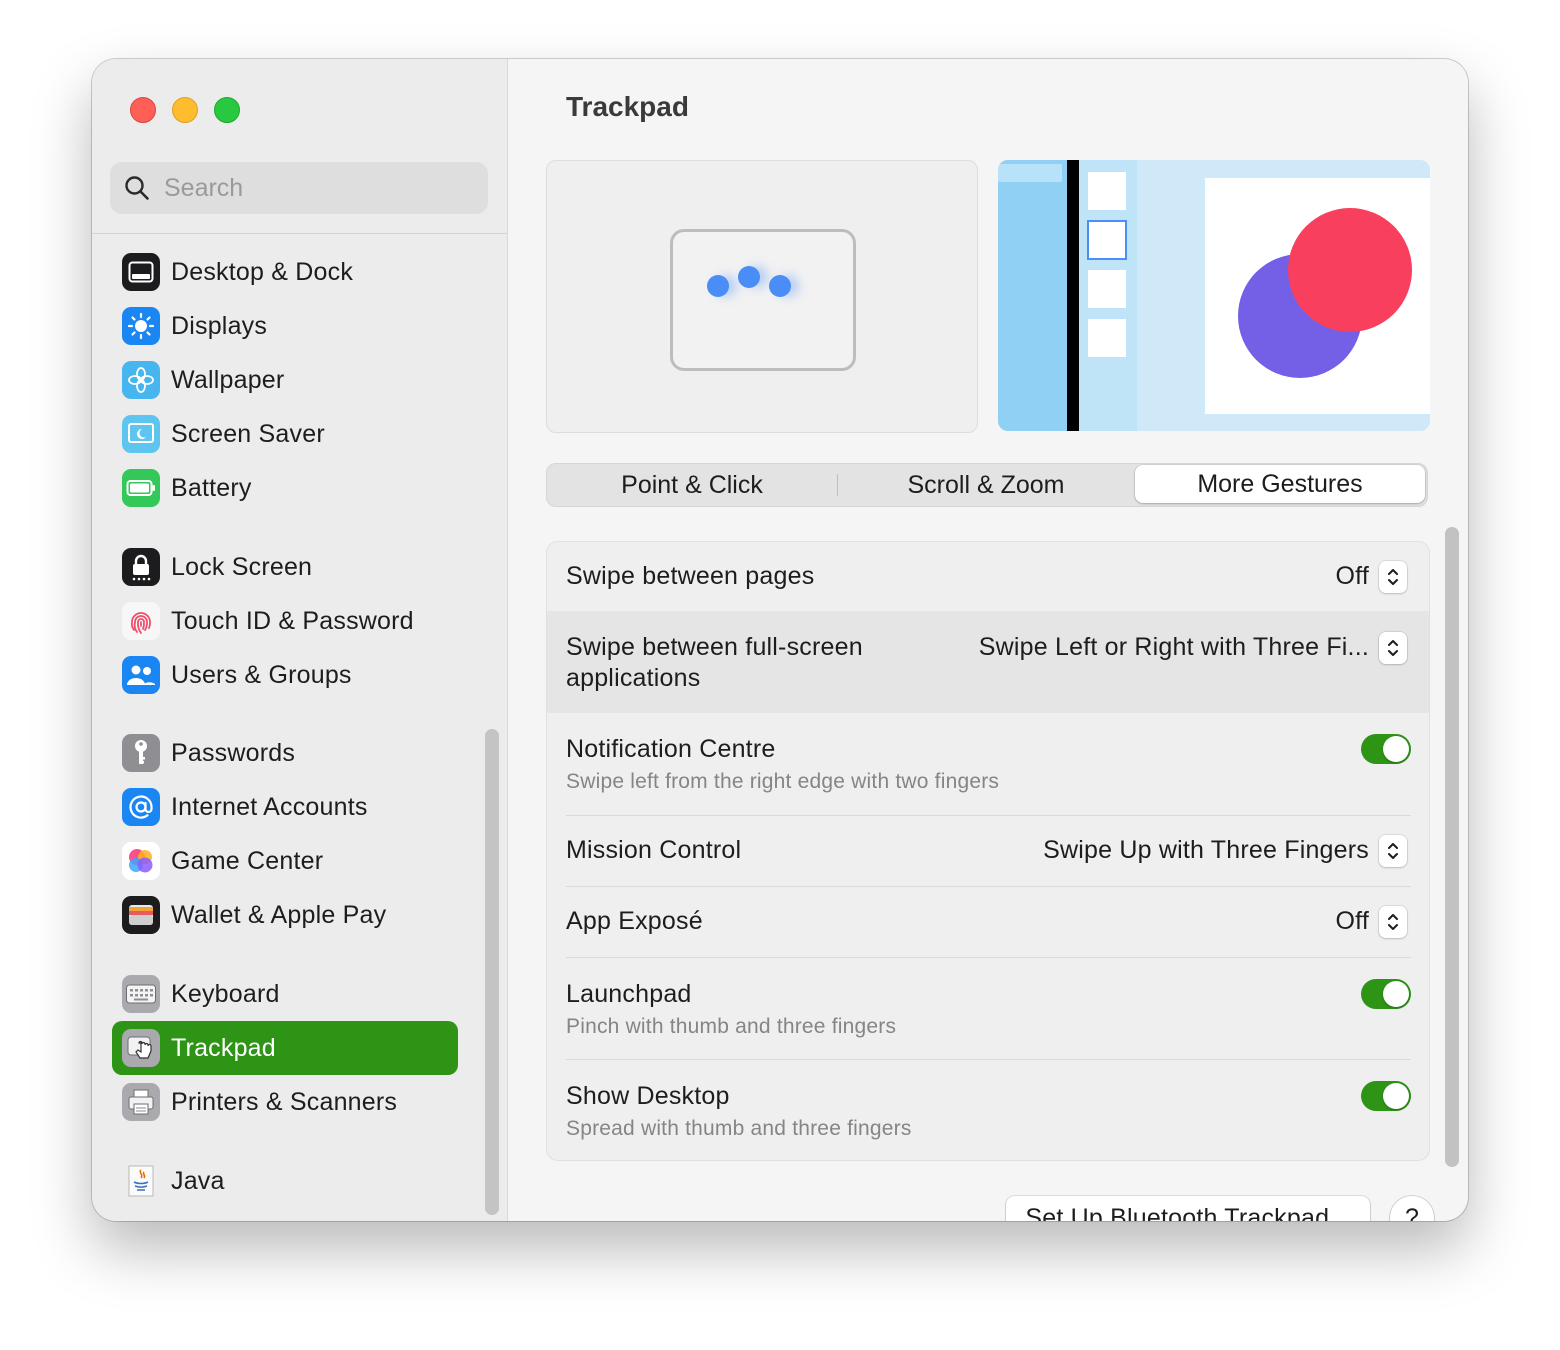  What do you see at coordinates (141, 621) in the screenshot?
I see `fingerprint-icon` at bounding box center [141, 621].